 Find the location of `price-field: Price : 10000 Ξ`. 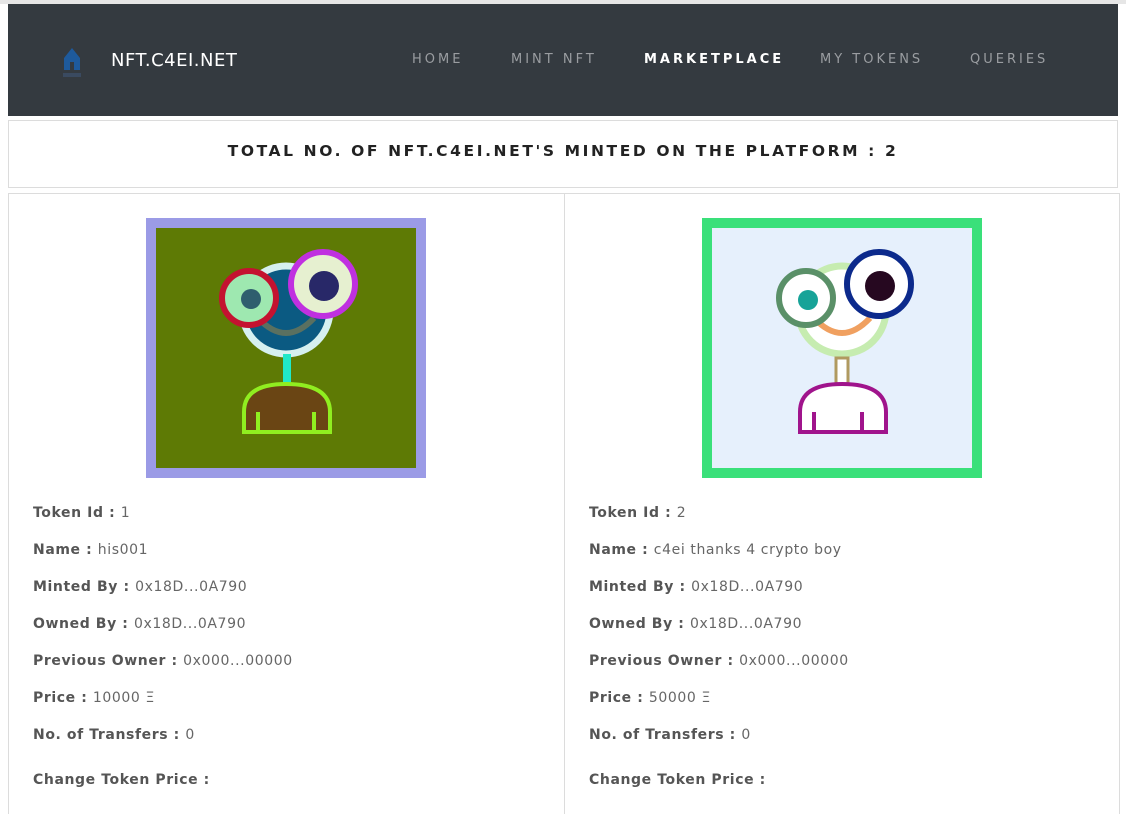

price-field: Price : 10000 Ξ is located at coordinates (94, 698).